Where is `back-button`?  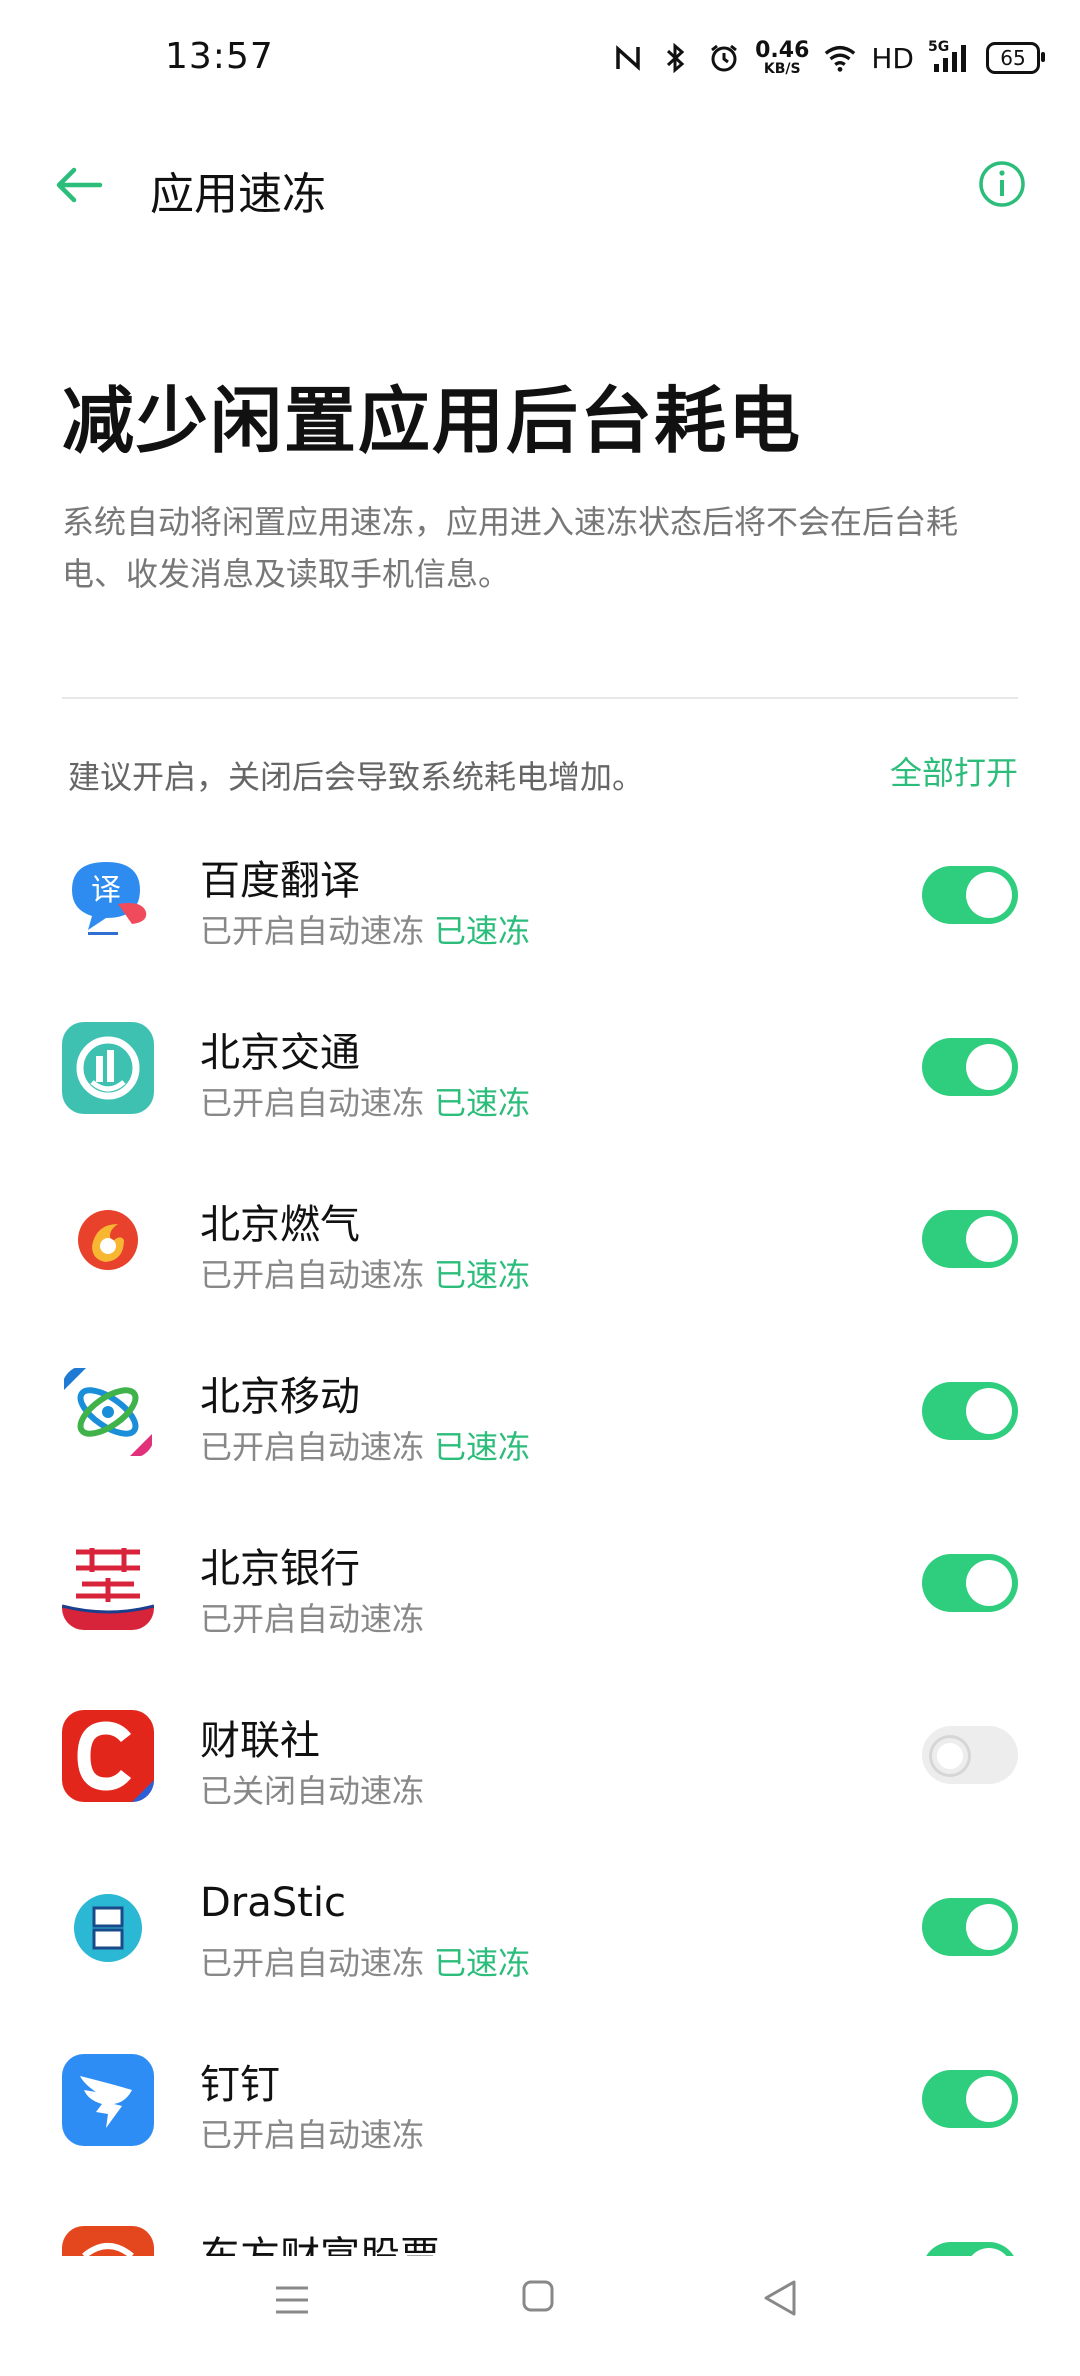 back-button is located at coordinates (80, 185).